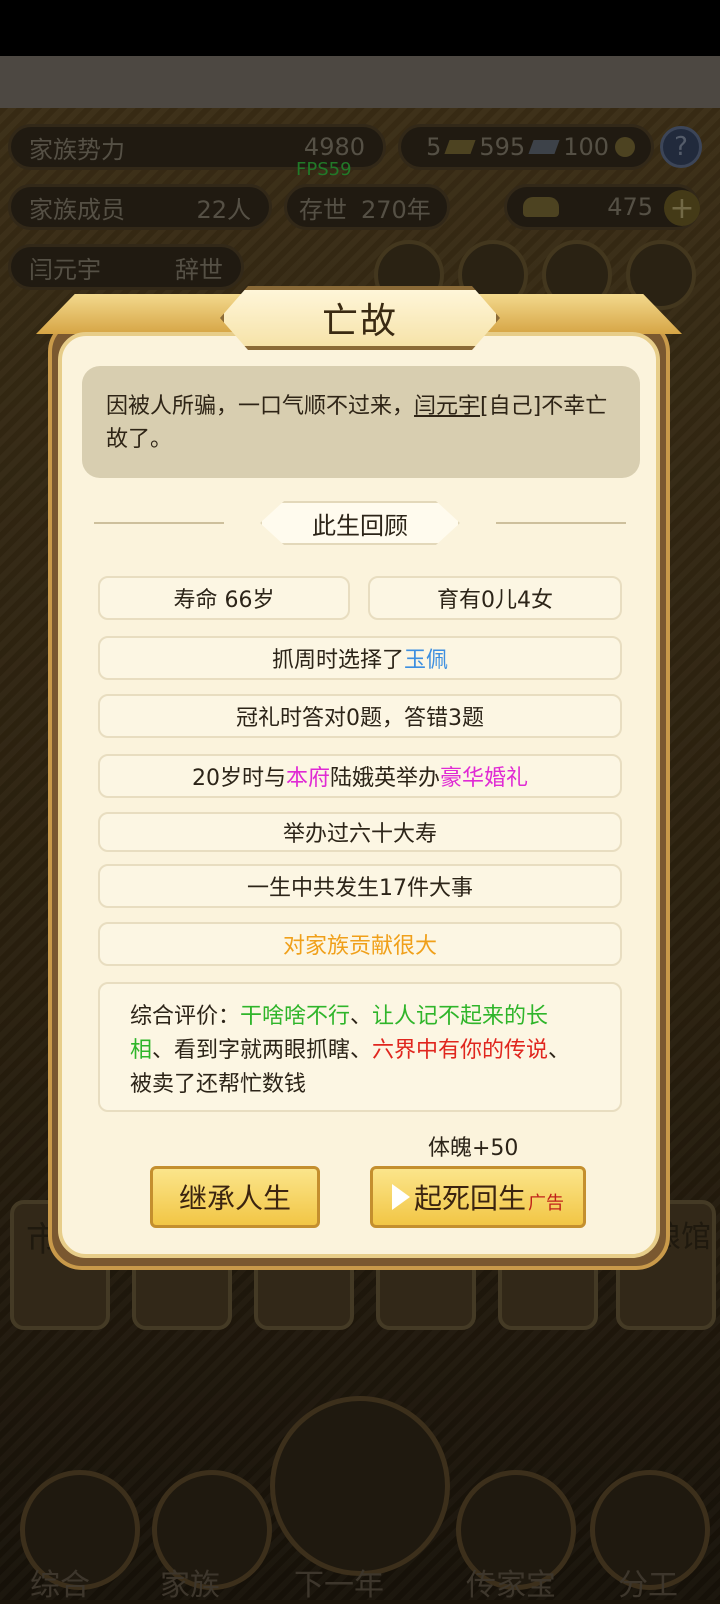 Image resolution: width=720 pixels, height=1604 pixels. I want to click on revive-label: 起死回生, so click(469, 1198).